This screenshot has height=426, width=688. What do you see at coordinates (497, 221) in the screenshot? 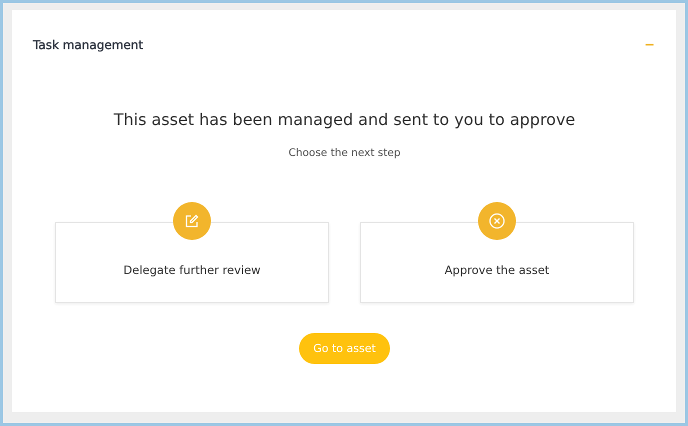
I see `cancel-icon` at bounding box center [497, 221].